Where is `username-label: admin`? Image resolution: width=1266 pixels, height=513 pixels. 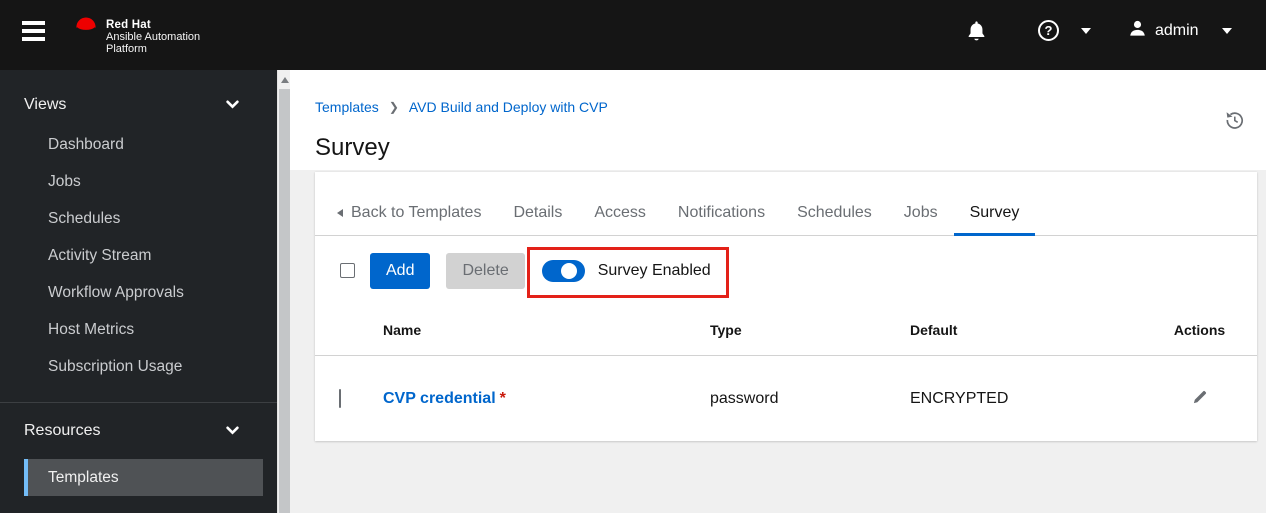 username-label: admin is located at coordinates (1177, 30).